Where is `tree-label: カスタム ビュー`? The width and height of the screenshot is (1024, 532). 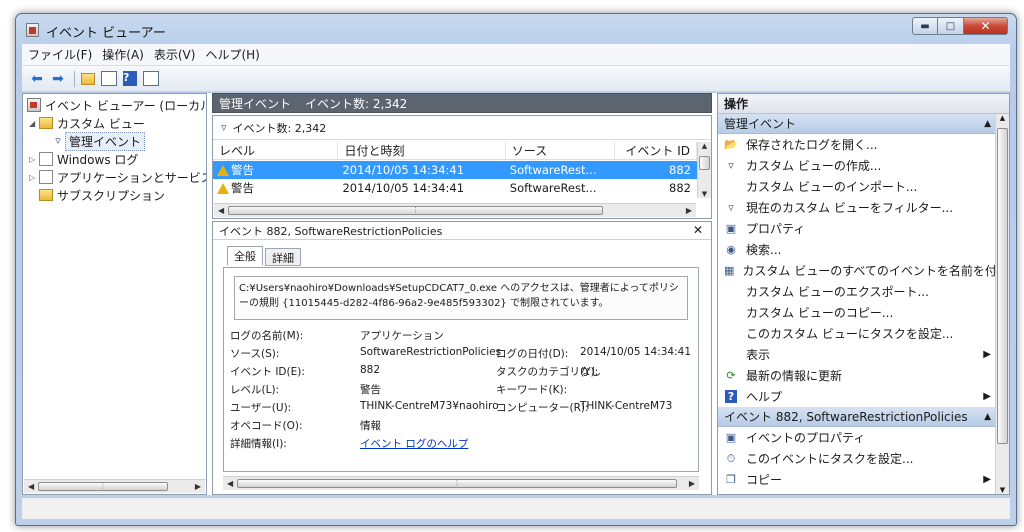 tree-label: カスタム ビュー is located at coordinates (101, 123).